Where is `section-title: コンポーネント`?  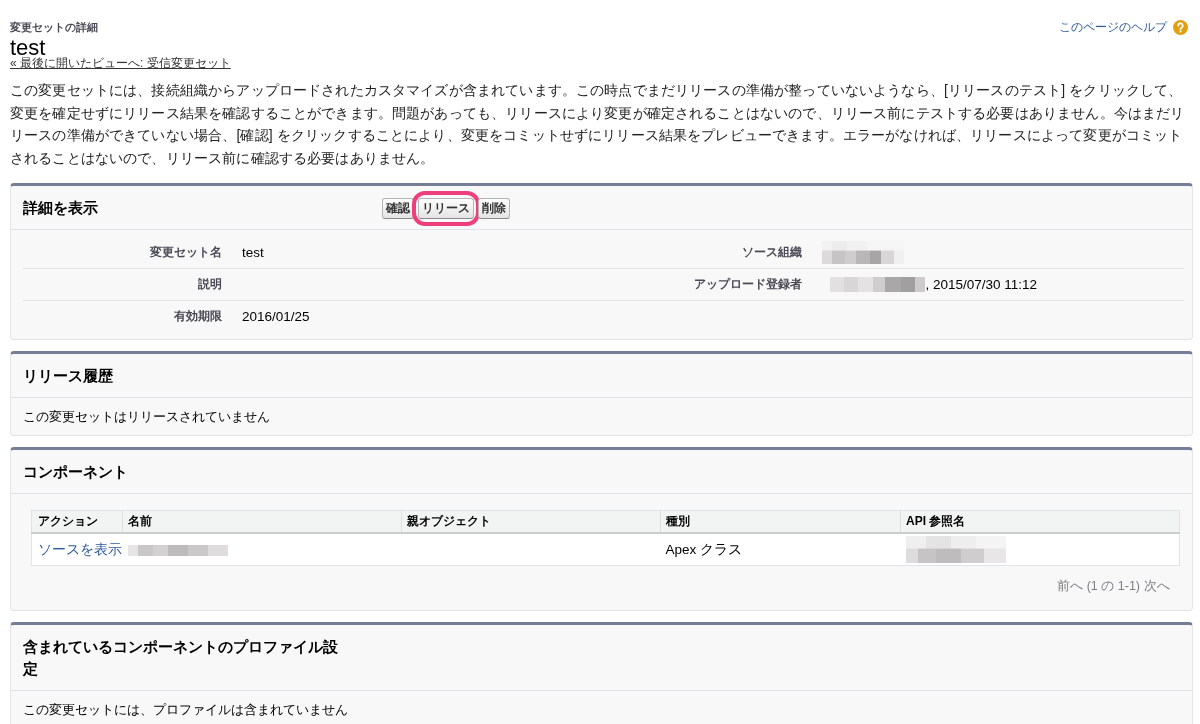
section-title: コンポーネント is located at coordinates (75, 472).